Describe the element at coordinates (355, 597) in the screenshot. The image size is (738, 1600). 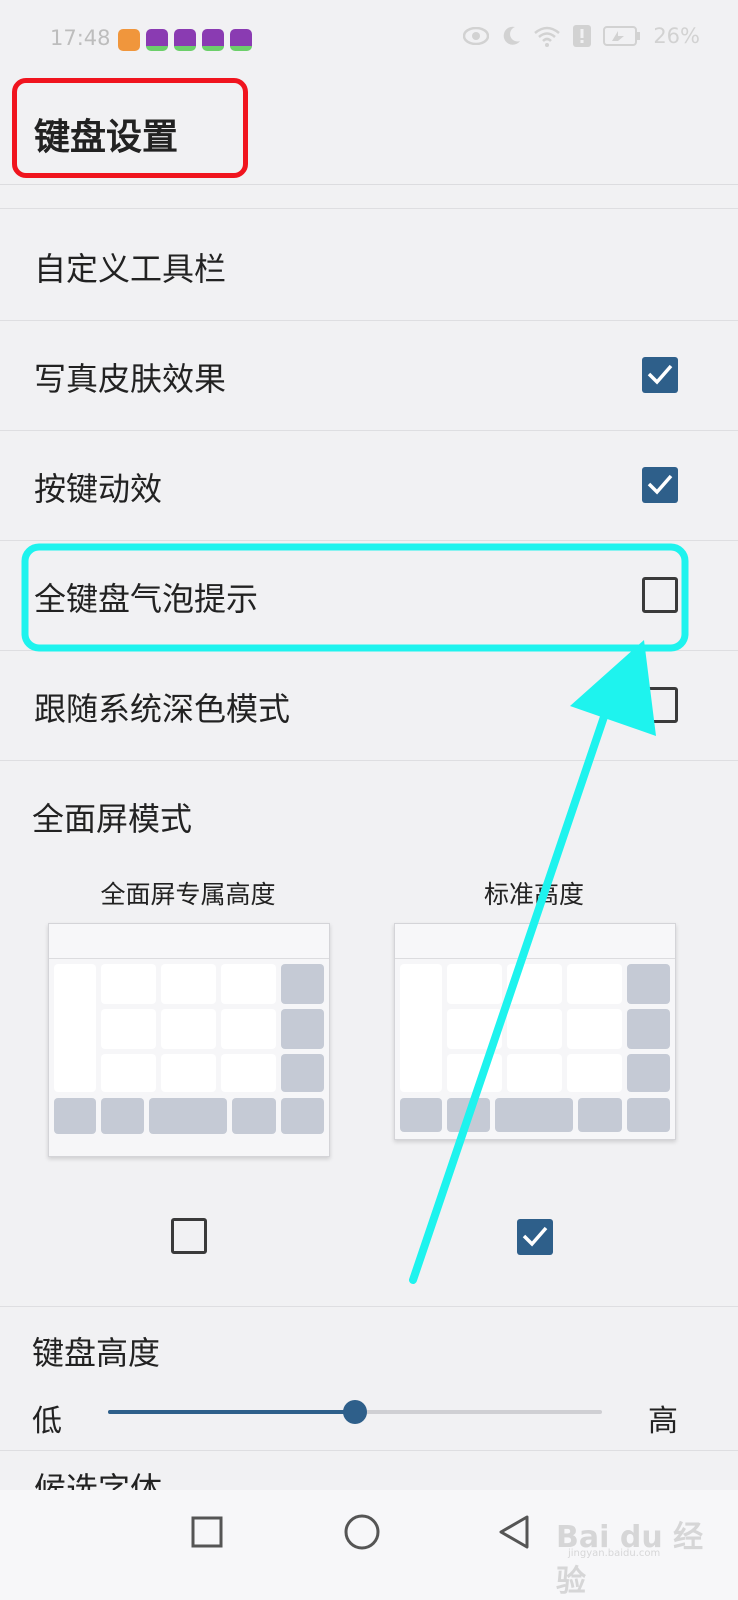
I see `annotation-cyan-box` at that location.